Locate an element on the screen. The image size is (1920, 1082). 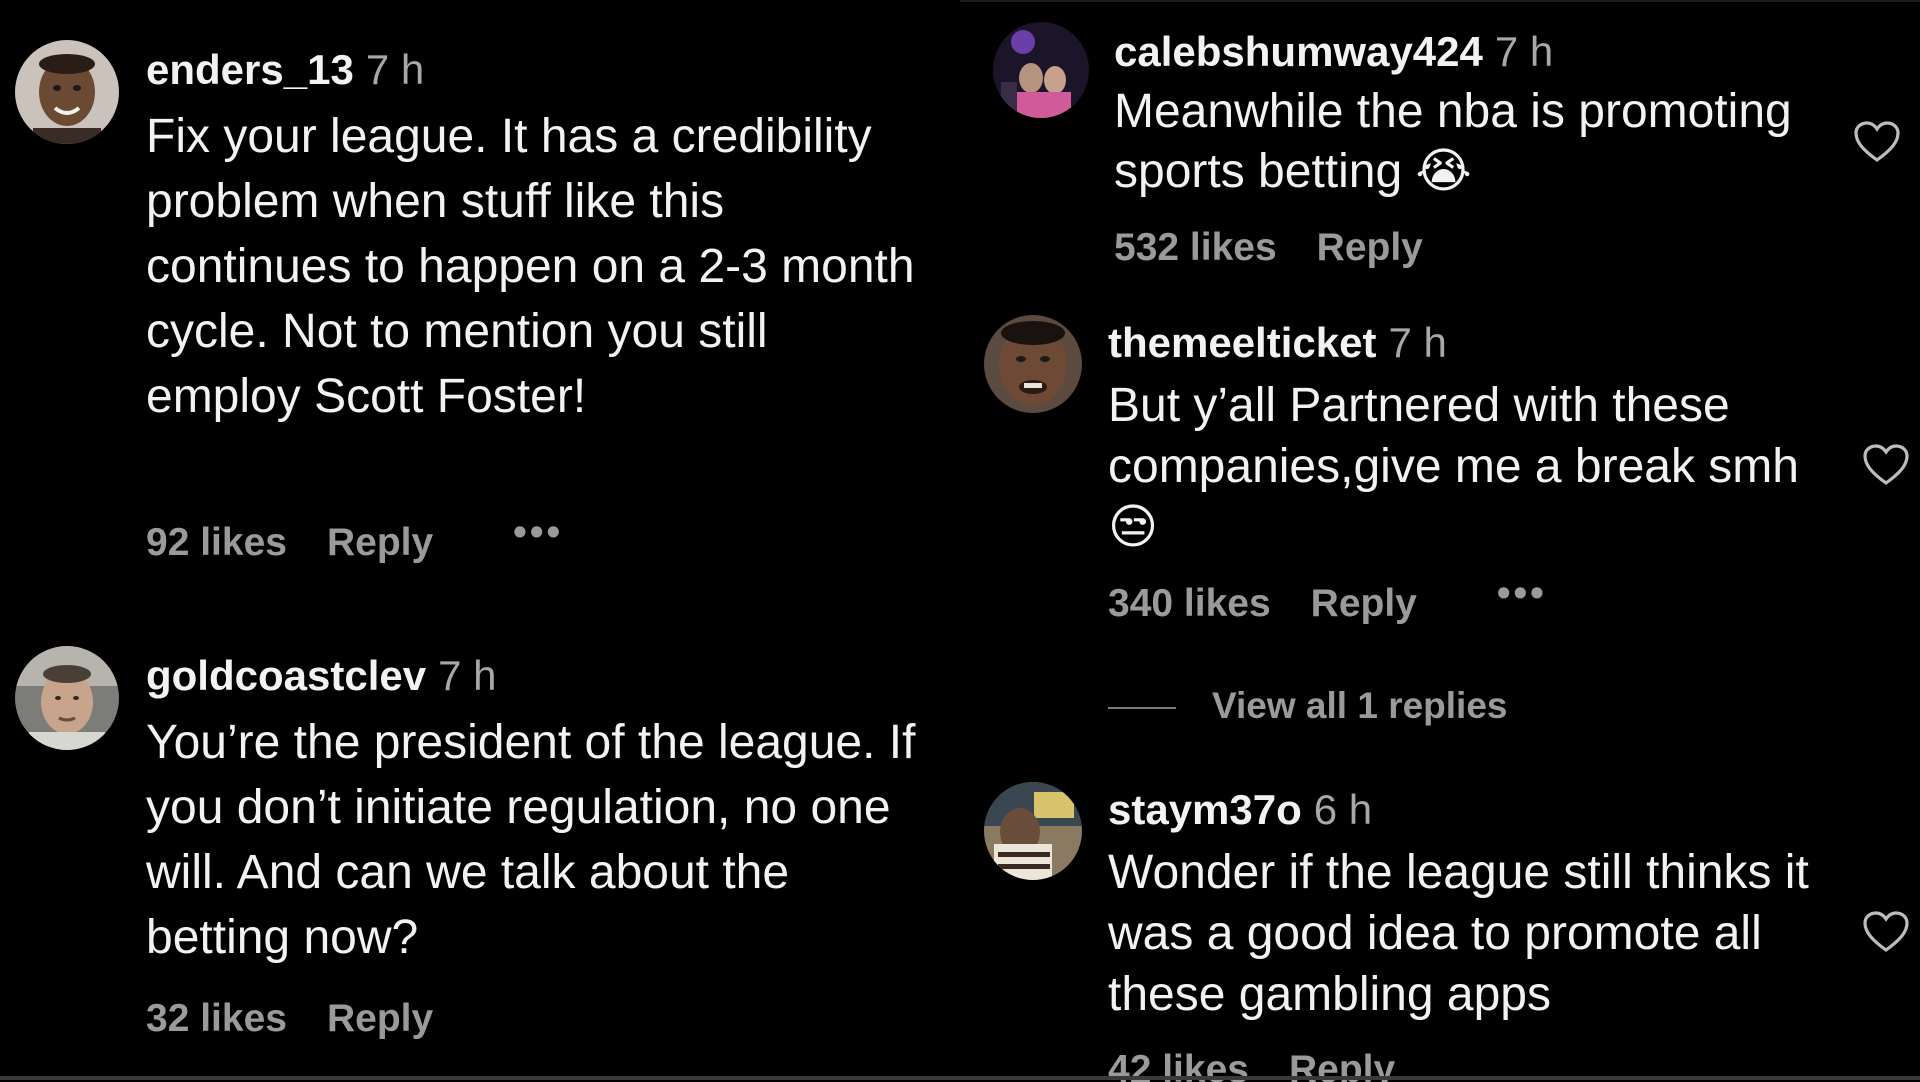
comment-actions: 532 likes Reply is located at coordinates (1268, 248).